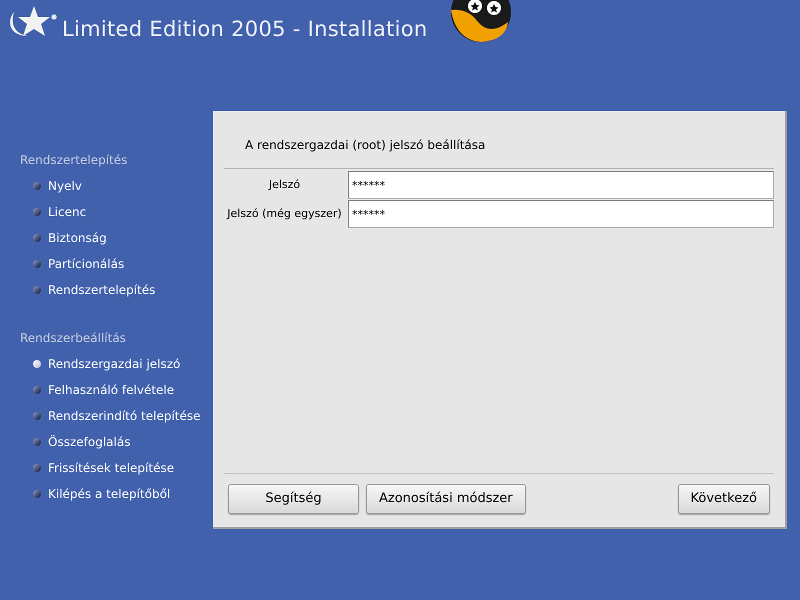 This screenshot has width=800, height=600. I want to click on sidebar-step: Licenc, so click(67, 212).